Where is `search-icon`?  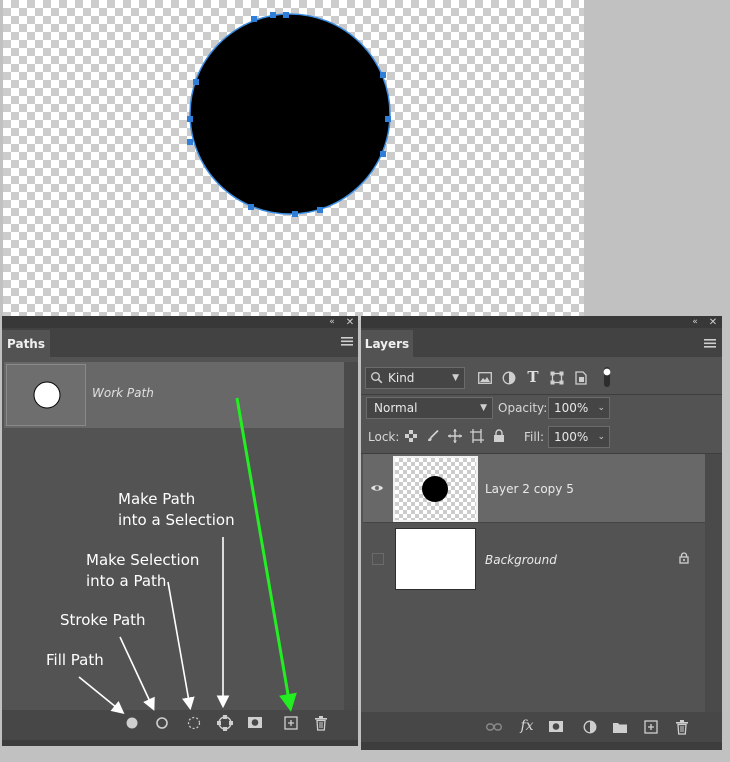 search-icon is located at coordinates (377, 378).